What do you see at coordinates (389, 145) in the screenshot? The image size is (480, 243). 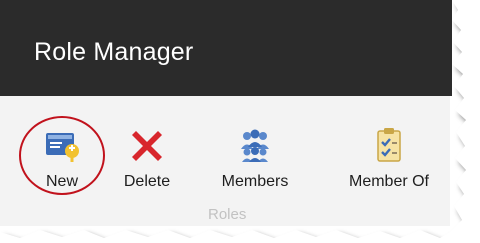 I see `member-of-icon` at bounding box center [389, 145].